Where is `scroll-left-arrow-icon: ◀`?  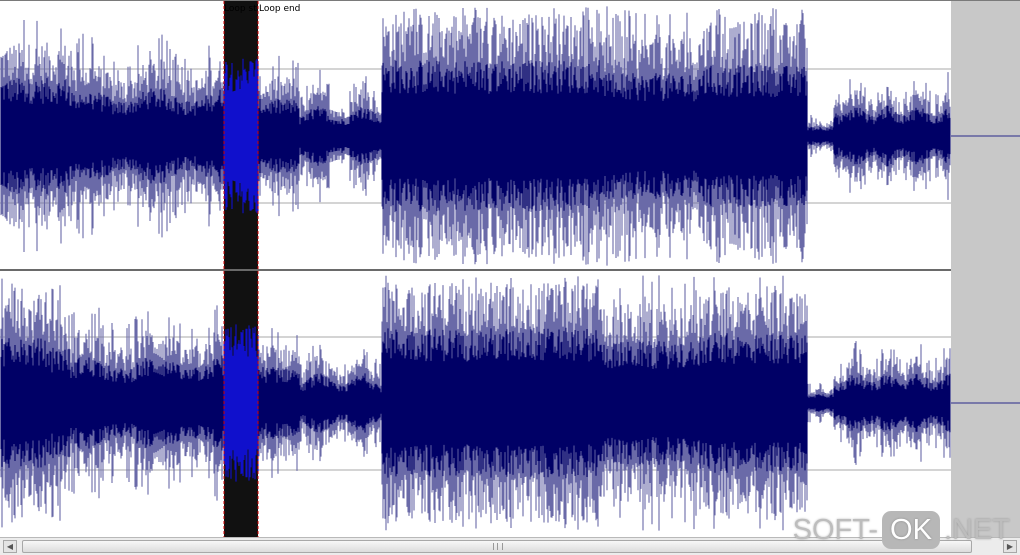 scroll-left-arrow-icon: ◀ is located at coordinates (10, 546).